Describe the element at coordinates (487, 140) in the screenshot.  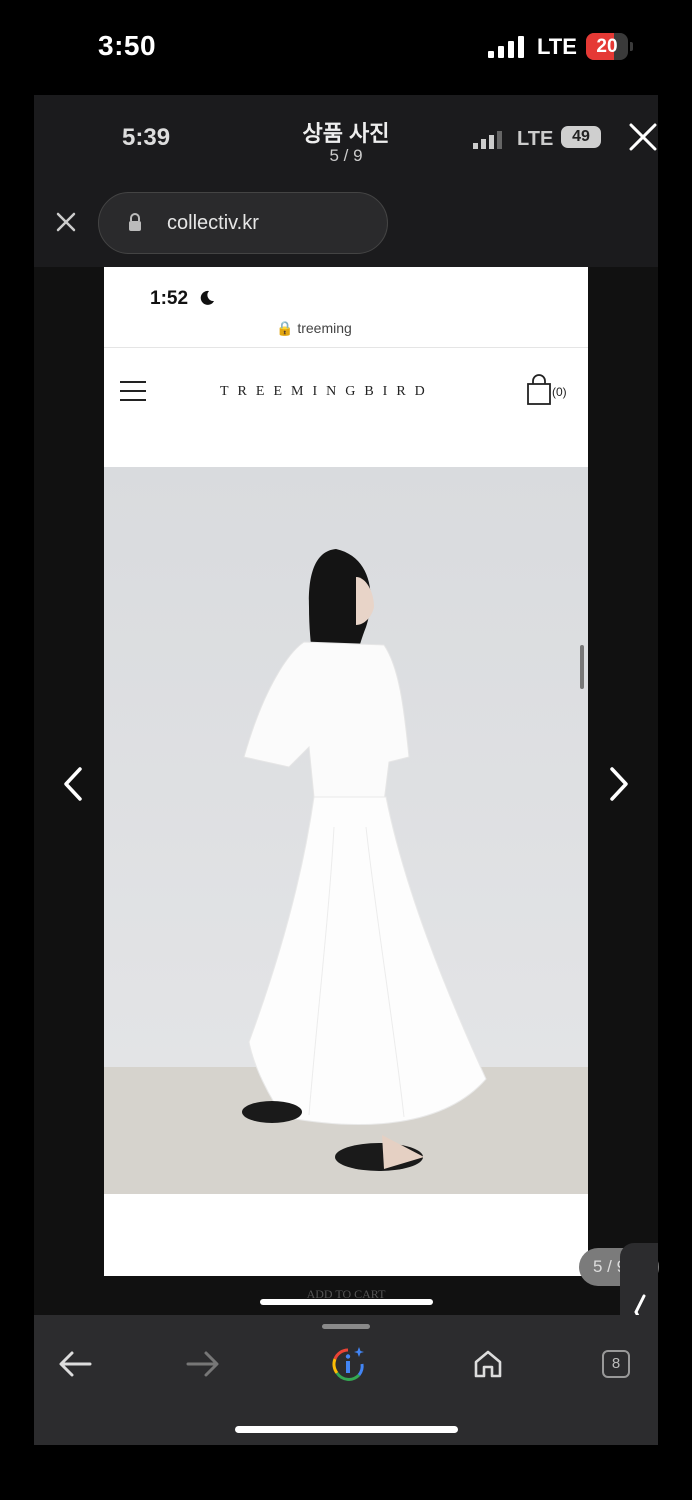
I see `viewer-signal-icon` at that location.